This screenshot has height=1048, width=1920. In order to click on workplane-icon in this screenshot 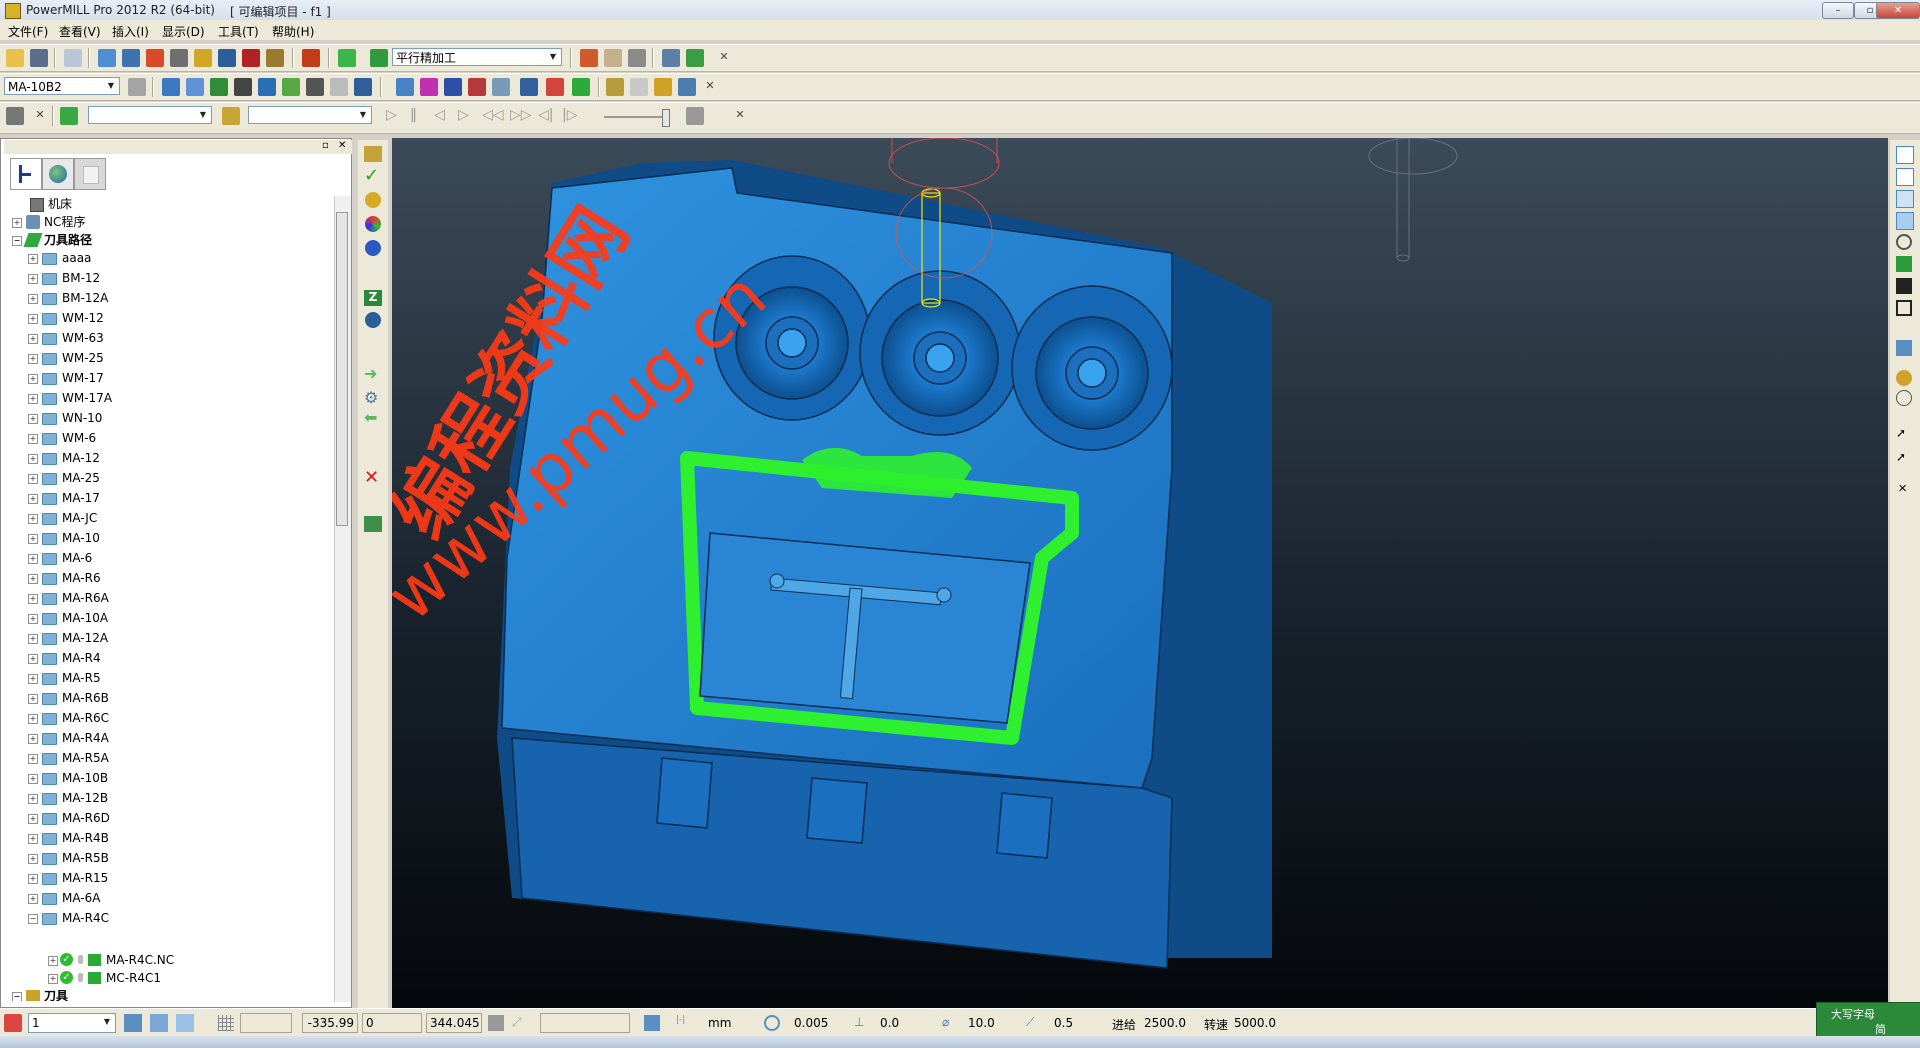, I will do `click(13, 1023)`.